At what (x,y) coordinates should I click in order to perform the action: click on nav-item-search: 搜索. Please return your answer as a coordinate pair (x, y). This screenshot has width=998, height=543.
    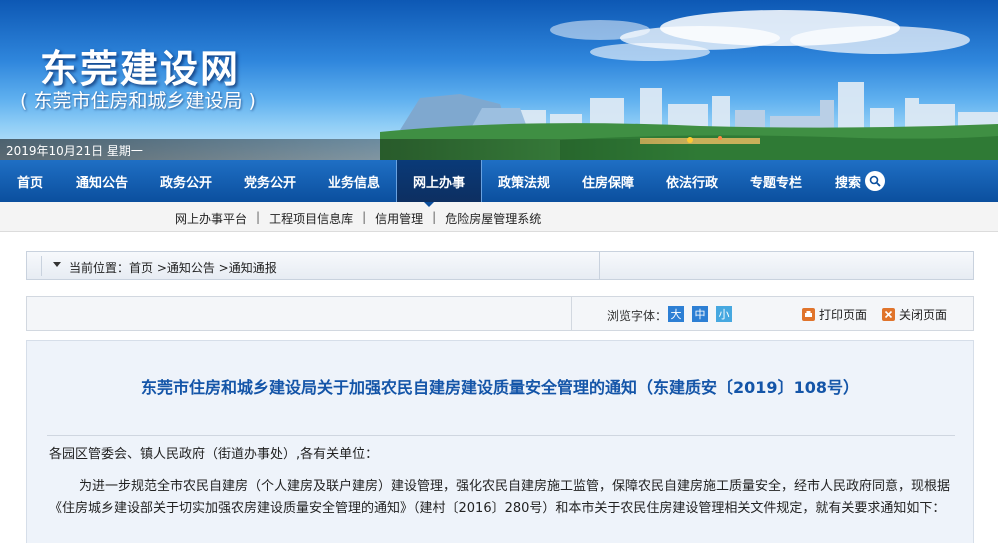
    Looking at the image, I should click on (860, 181).